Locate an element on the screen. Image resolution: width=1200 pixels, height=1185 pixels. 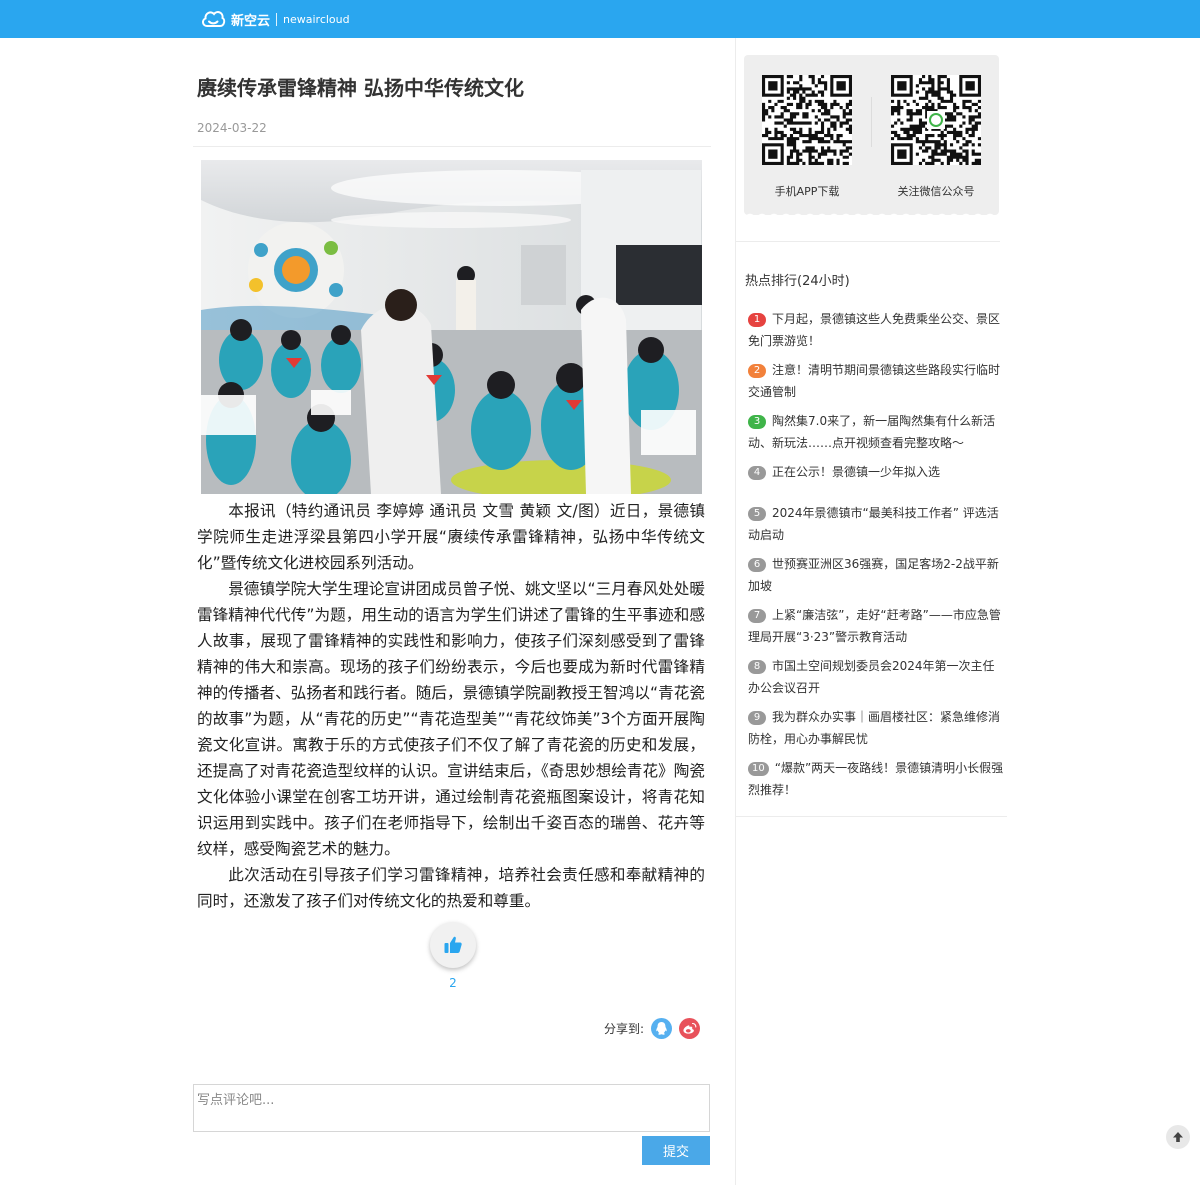
qr-app-download: 手机APP下载 is located at coordinates (806, 136).